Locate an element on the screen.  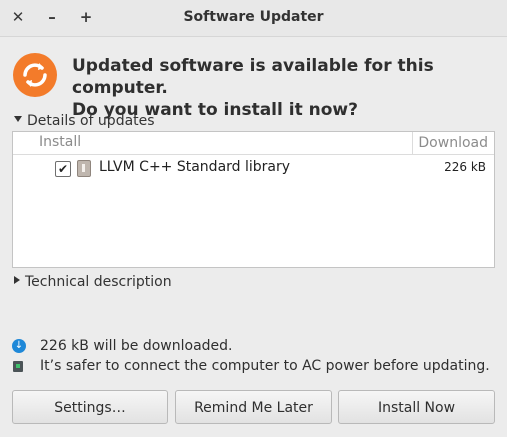
update-row: ✔ LLVM C++ Standard library 226 kB is located at coordinates (253, 168).